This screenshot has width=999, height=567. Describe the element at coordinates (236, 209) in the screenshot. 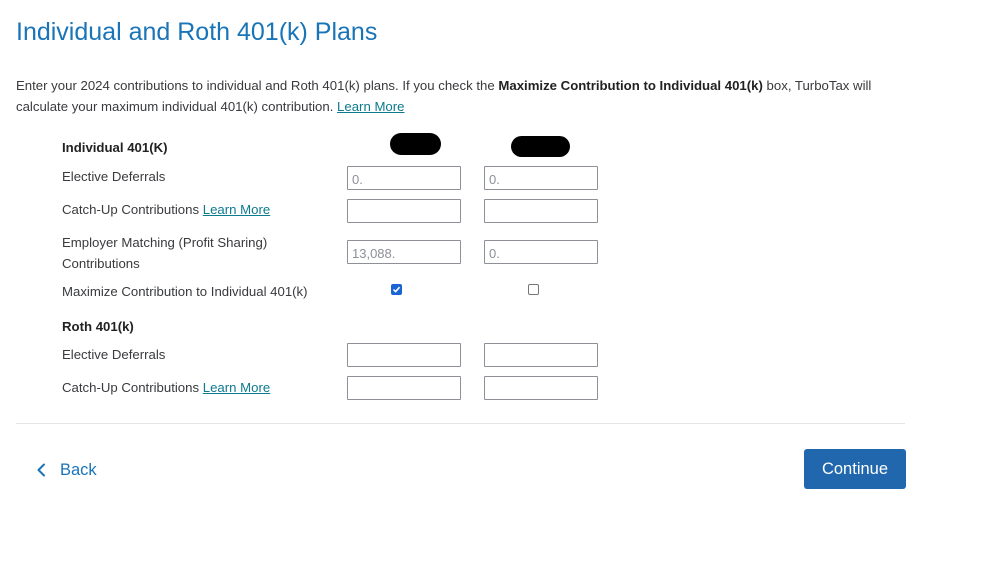

I see `individual-catchup-learn-more-link: Learn More` at that location.